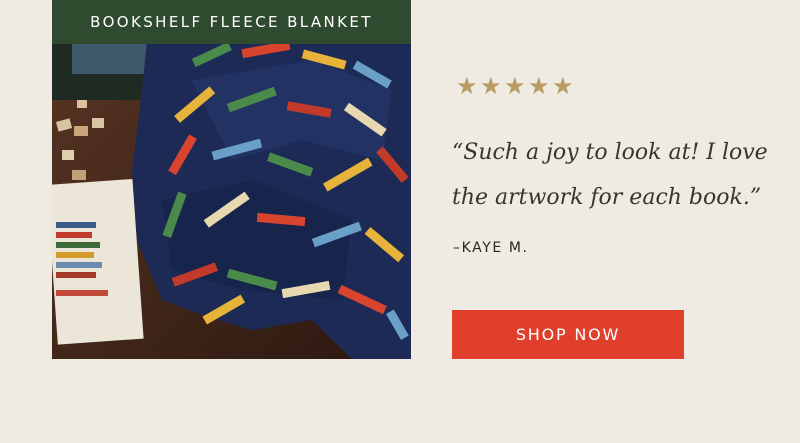 This screenshot has width=800, height=443. I want to click on product-title: BOOKSHELF FLEECE BLANKET, so click(231, 22).